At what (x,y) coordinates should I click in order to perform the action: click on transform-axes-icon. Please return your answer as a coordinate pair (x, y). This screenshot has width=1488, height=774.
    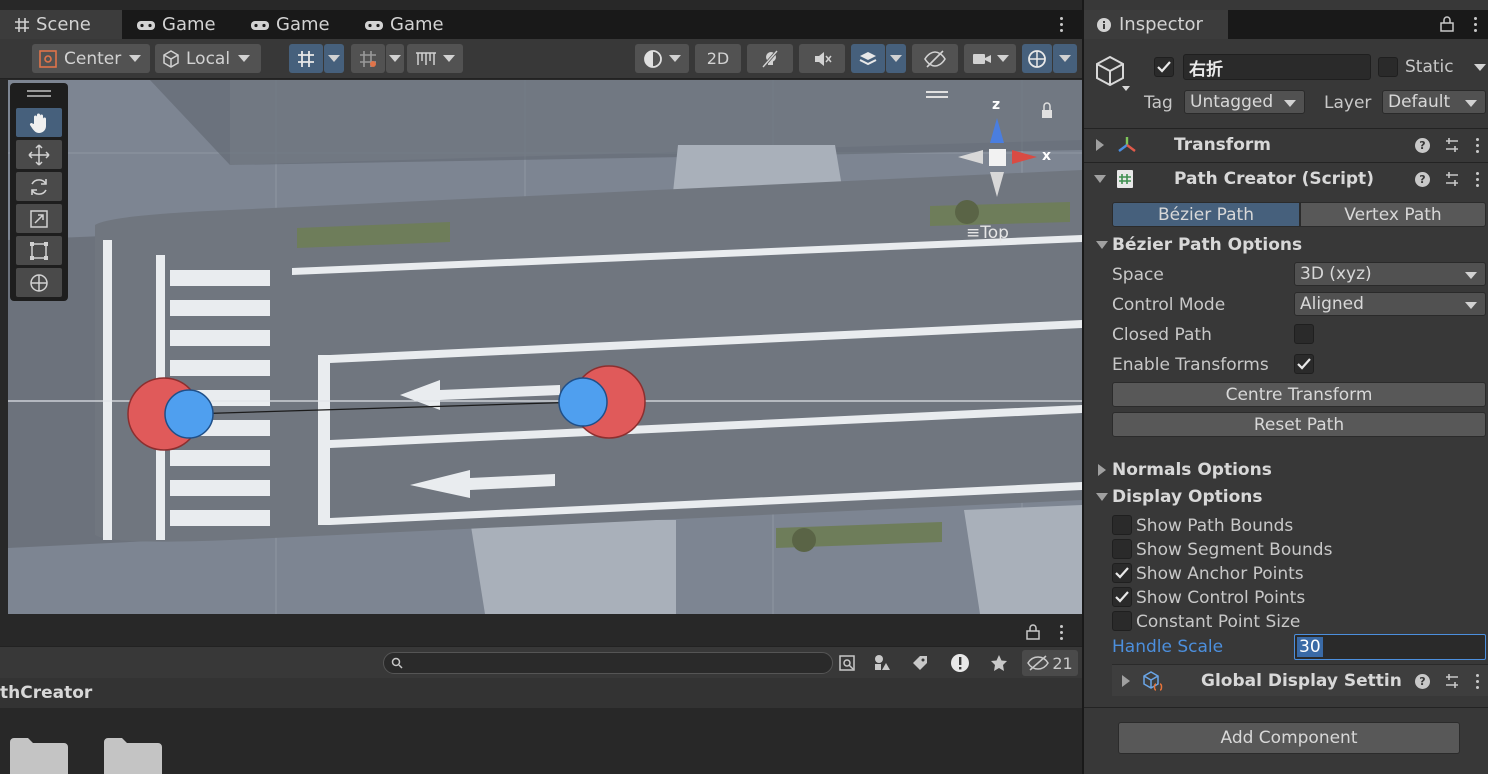
    Looking at the image, I should click on (1127, 144).